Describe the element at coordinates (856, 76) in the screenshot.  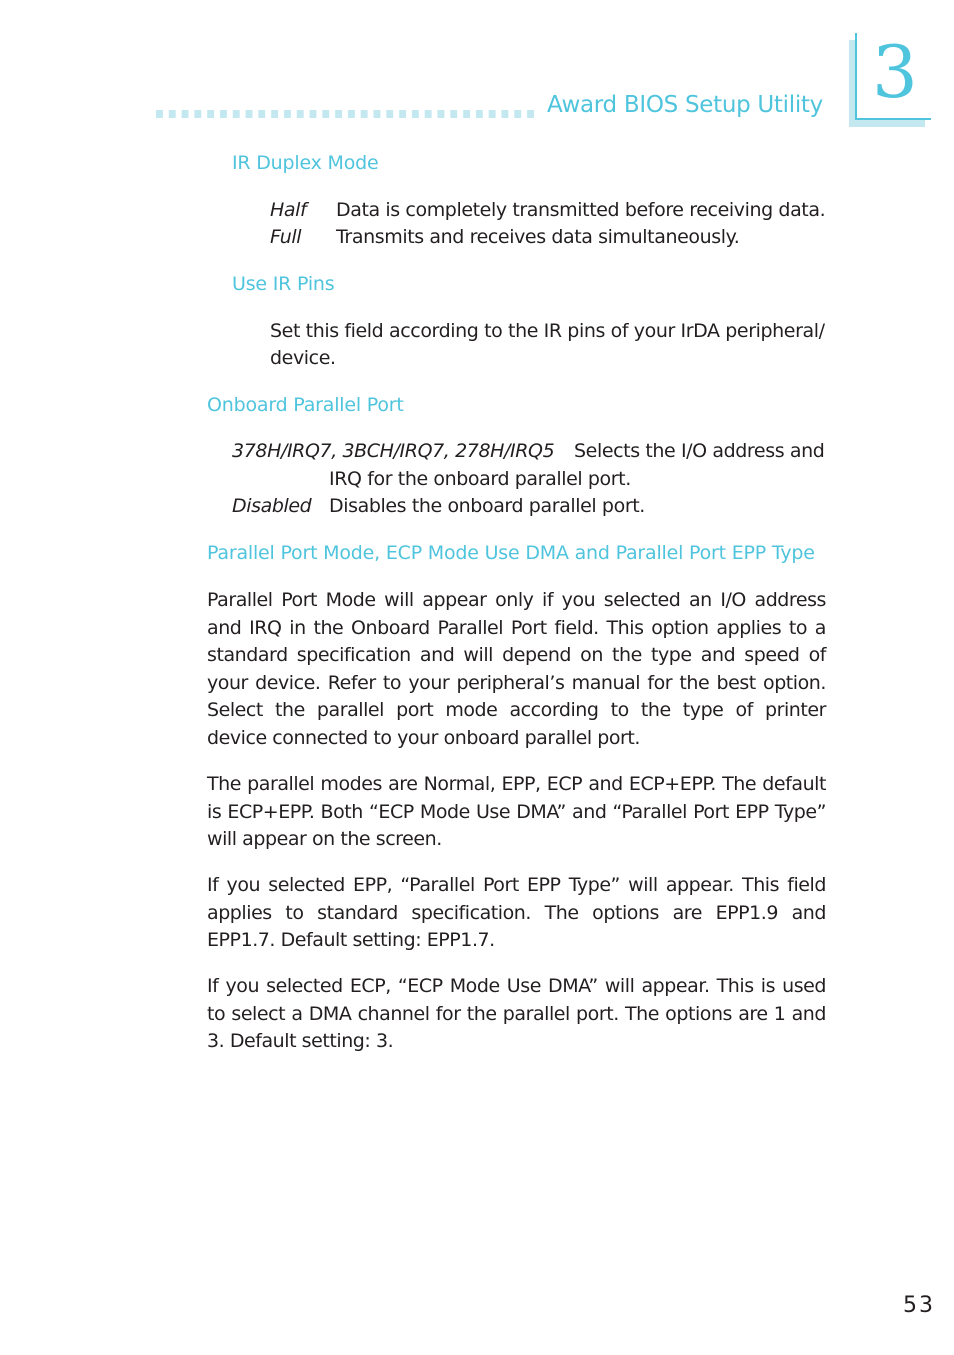
I see `chapter-marker-line-vertical` at that location.